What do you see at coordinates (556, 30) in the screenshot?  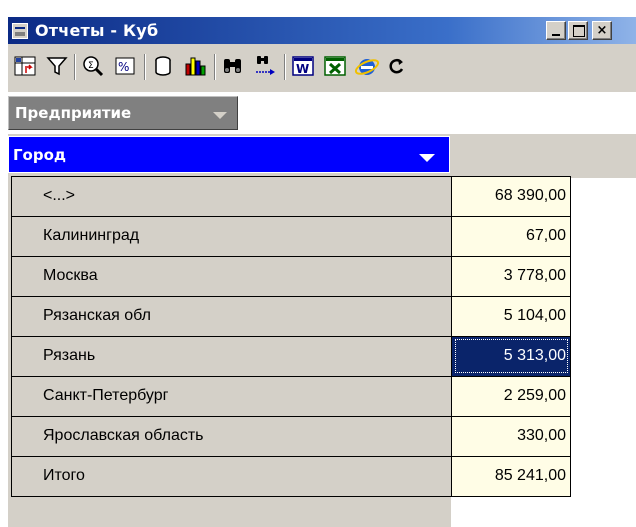 I see `minimize-button` at bounding box center [556, 30].